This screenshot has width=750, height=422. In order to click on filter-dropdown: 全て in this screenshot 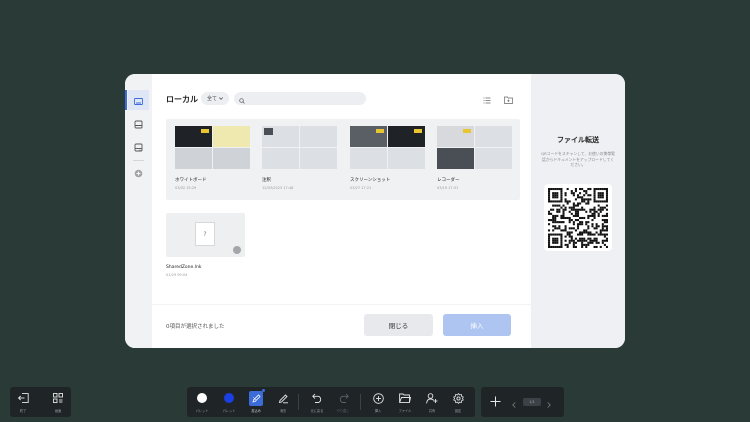, I will do `click(215, 98)`.